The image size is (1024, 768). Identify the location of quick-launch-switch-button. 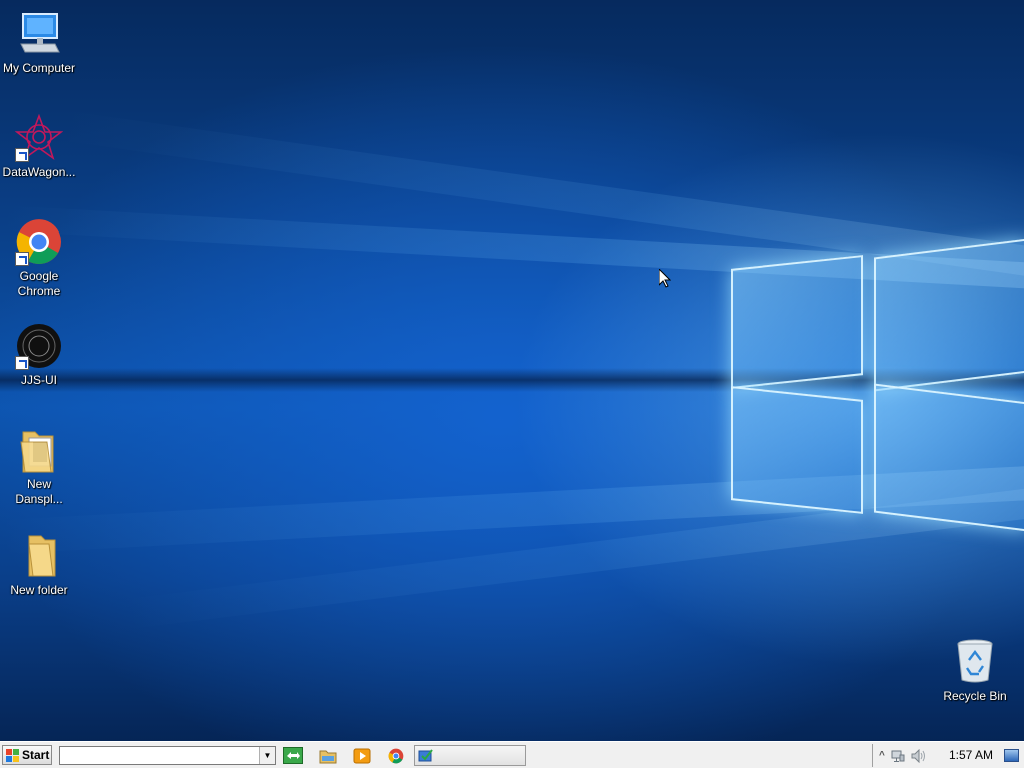
(293, 755).